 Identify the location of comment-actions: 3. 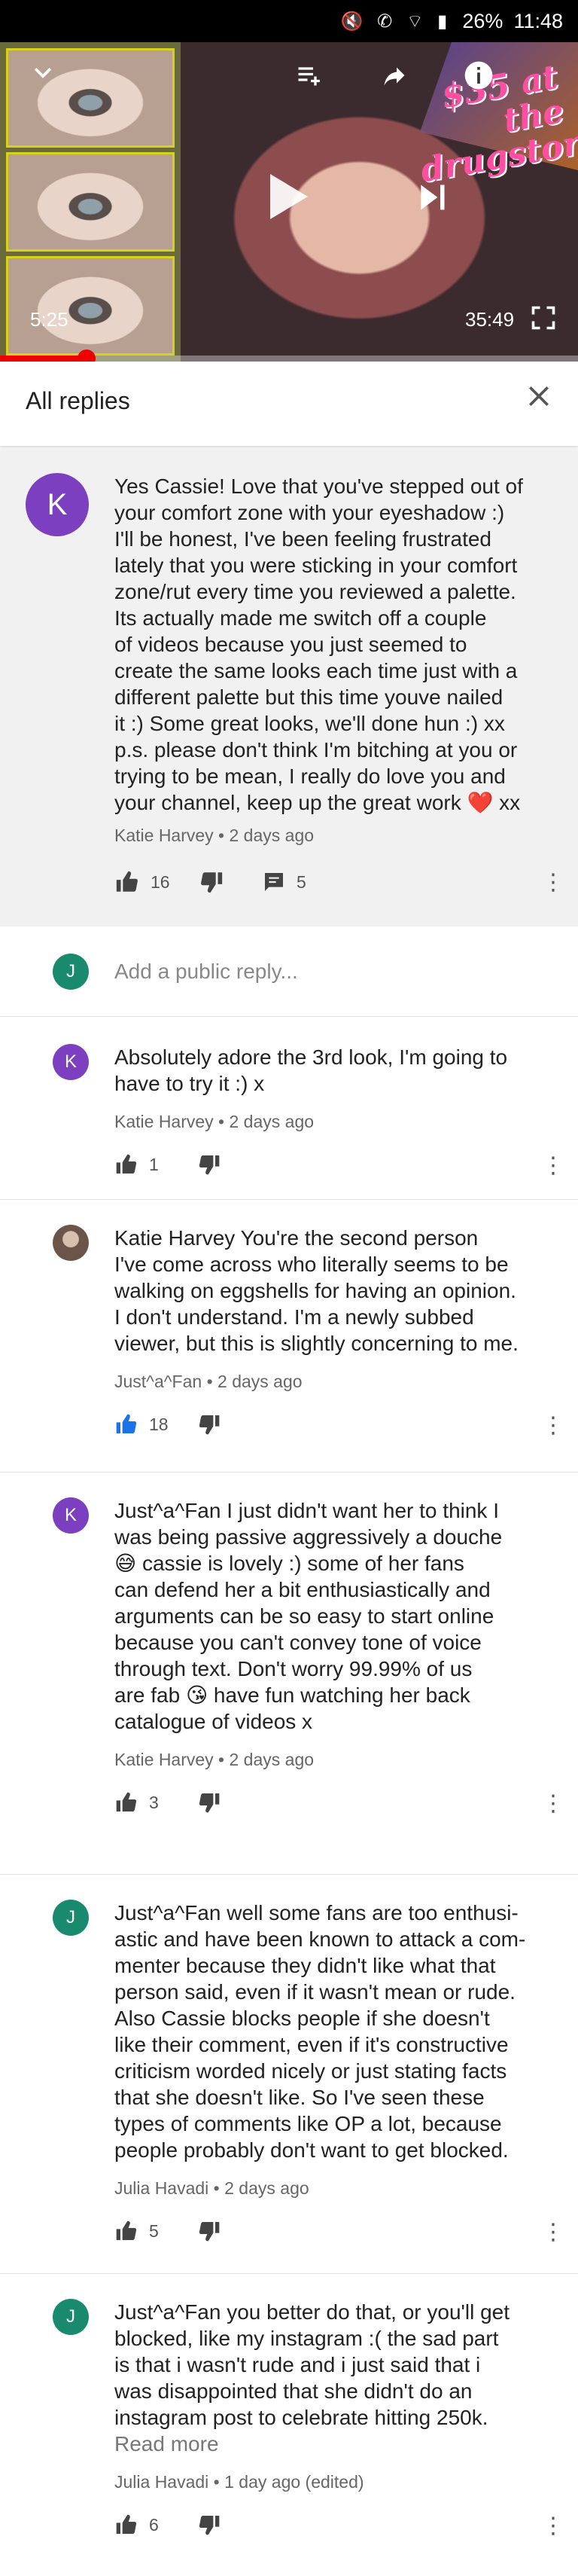
(167, 1802).